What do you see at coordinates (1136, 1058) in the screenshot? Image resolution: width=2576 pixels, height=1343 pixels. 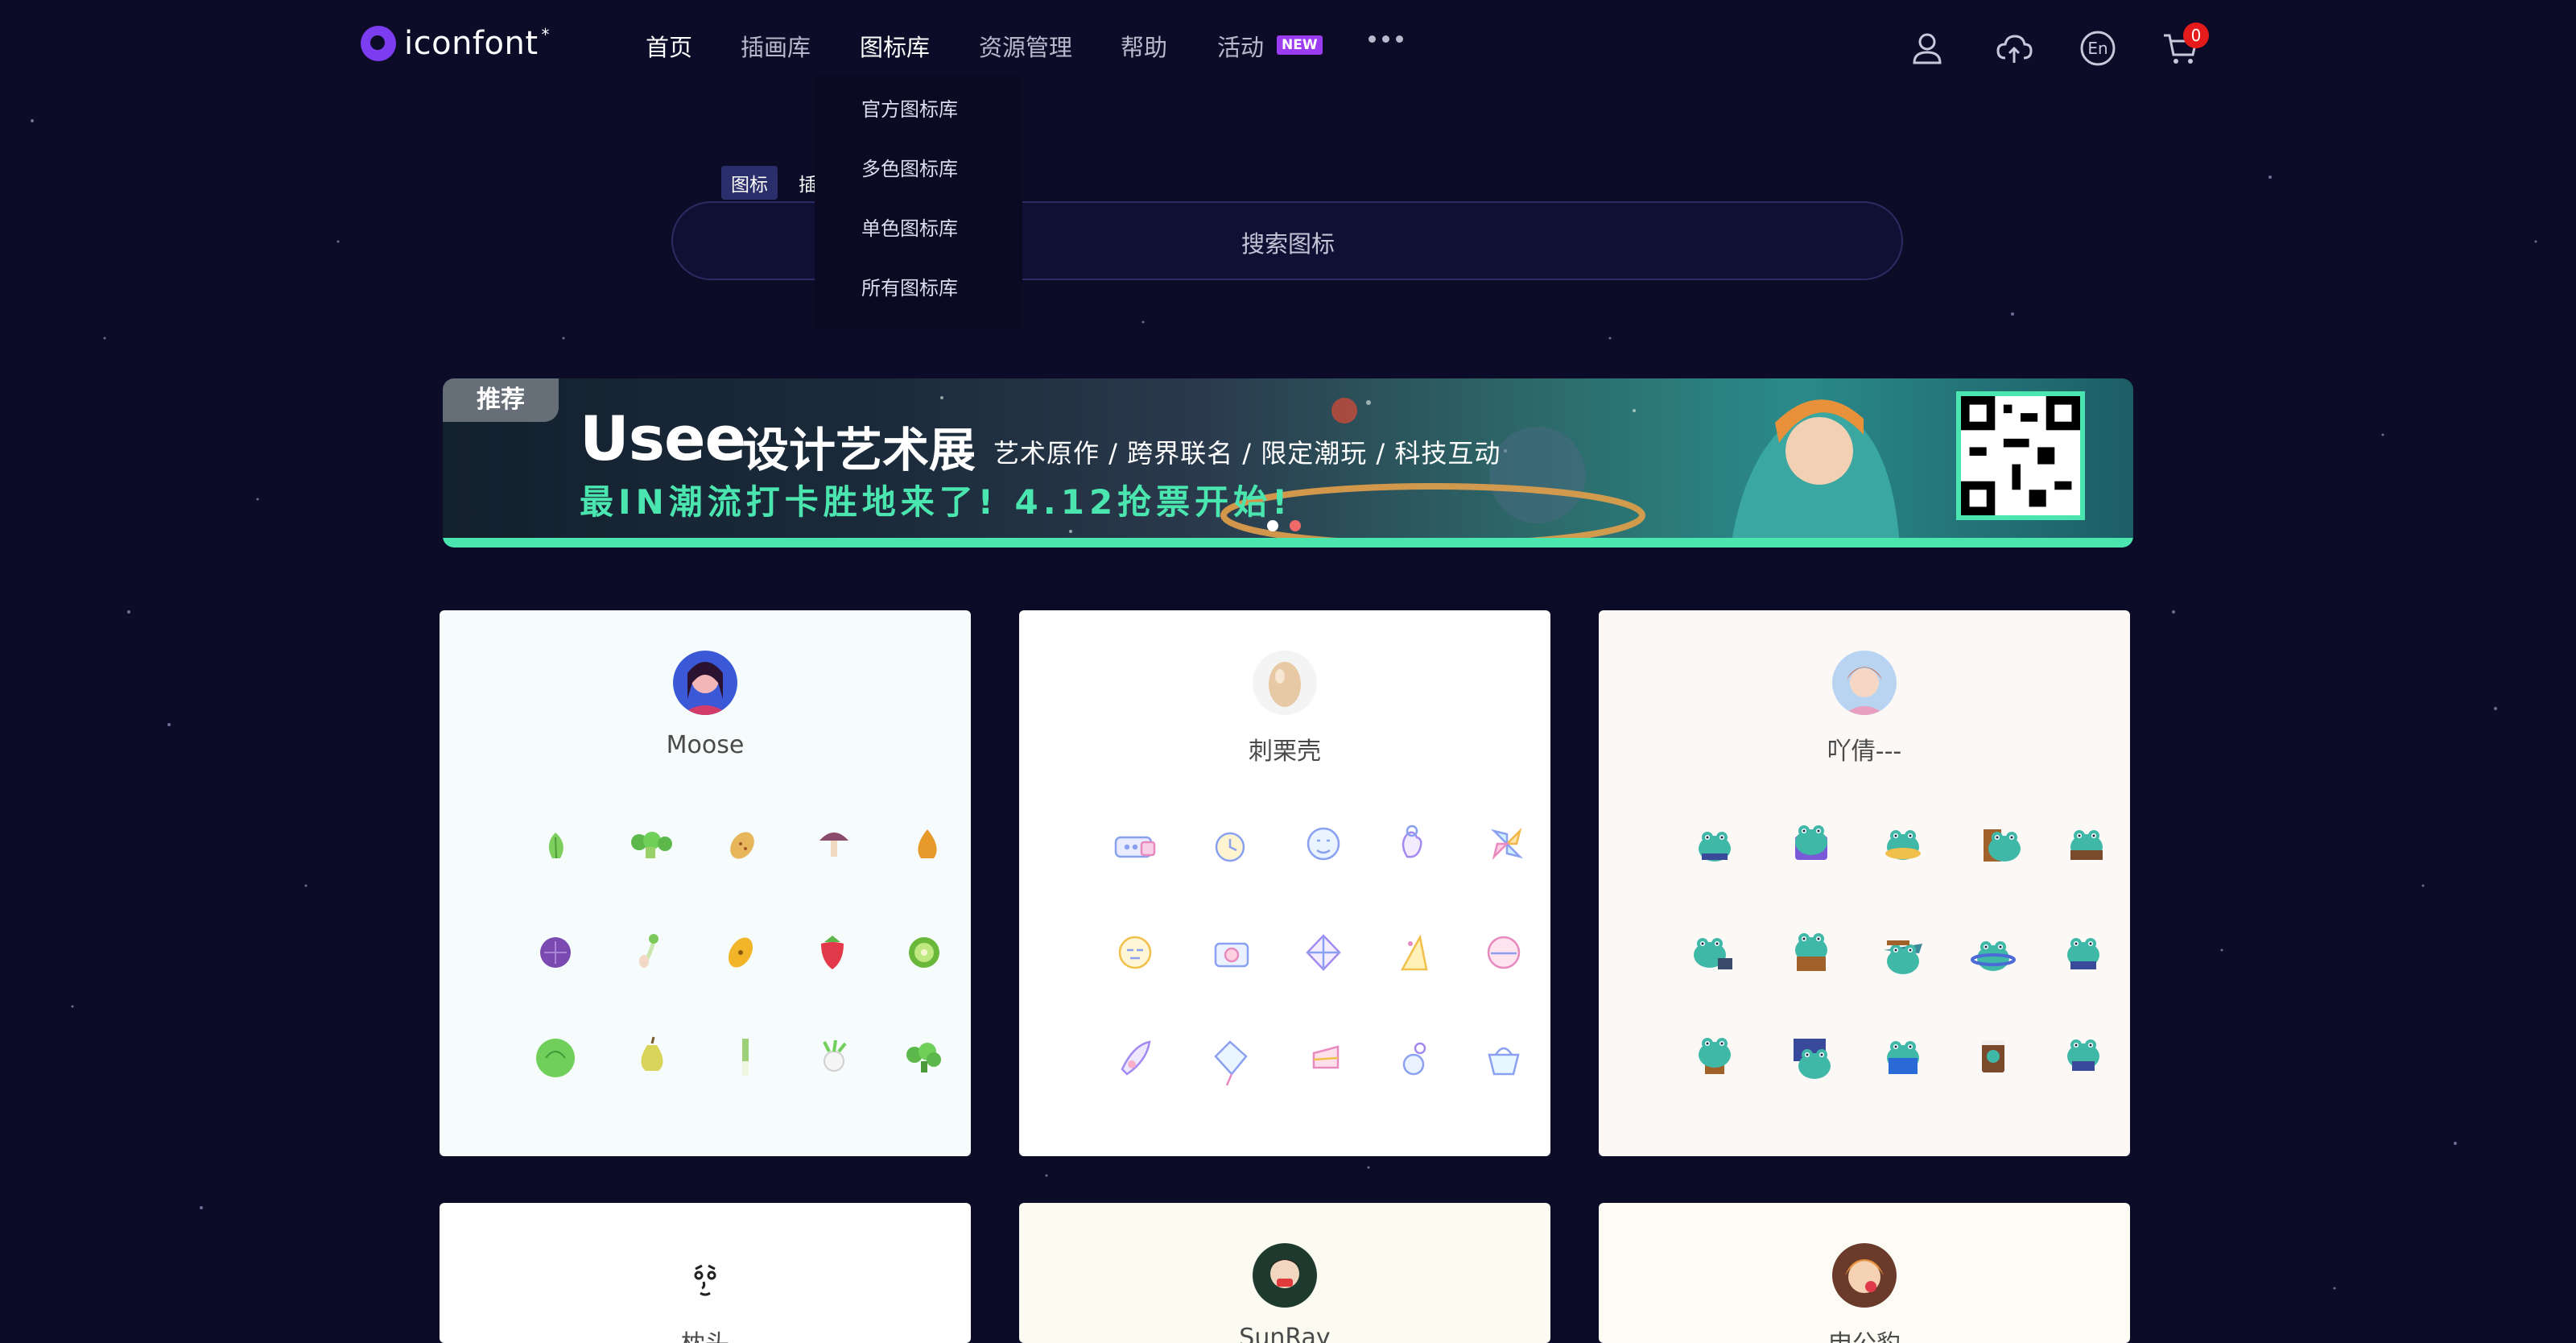 I see `comet-icon` at bounding box center [1136, 1058].